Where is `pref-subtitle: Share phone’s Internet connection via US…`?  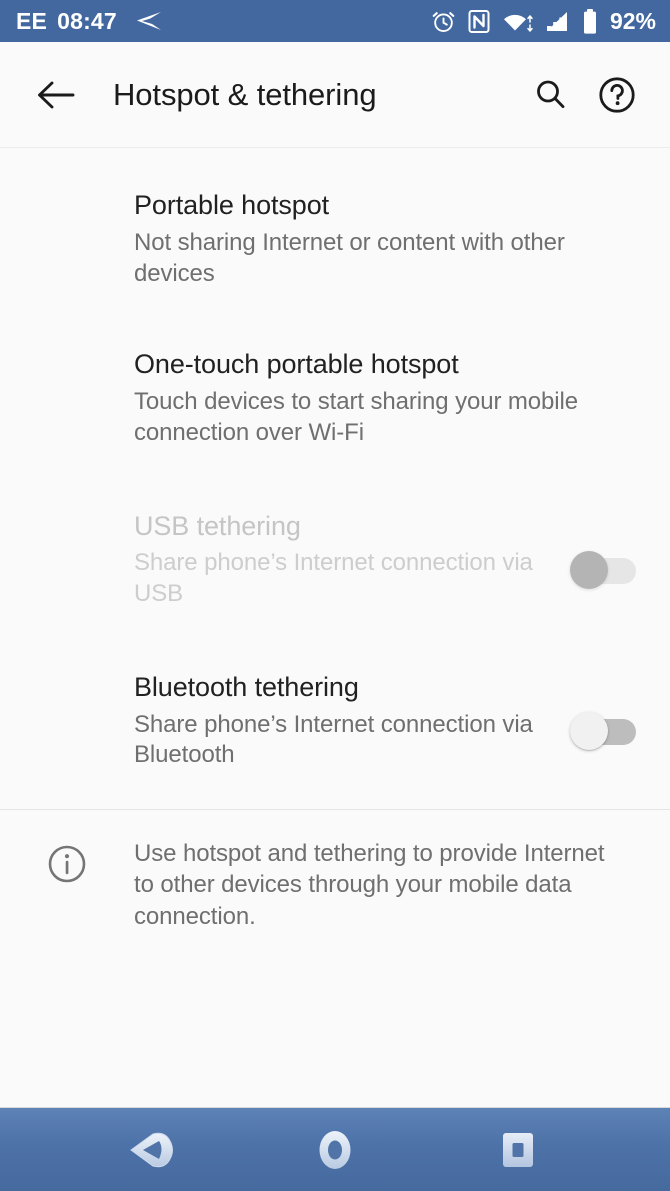 pref-subtitle: Share phone’s Internet connection via US… is located at coordinates (333, 578).